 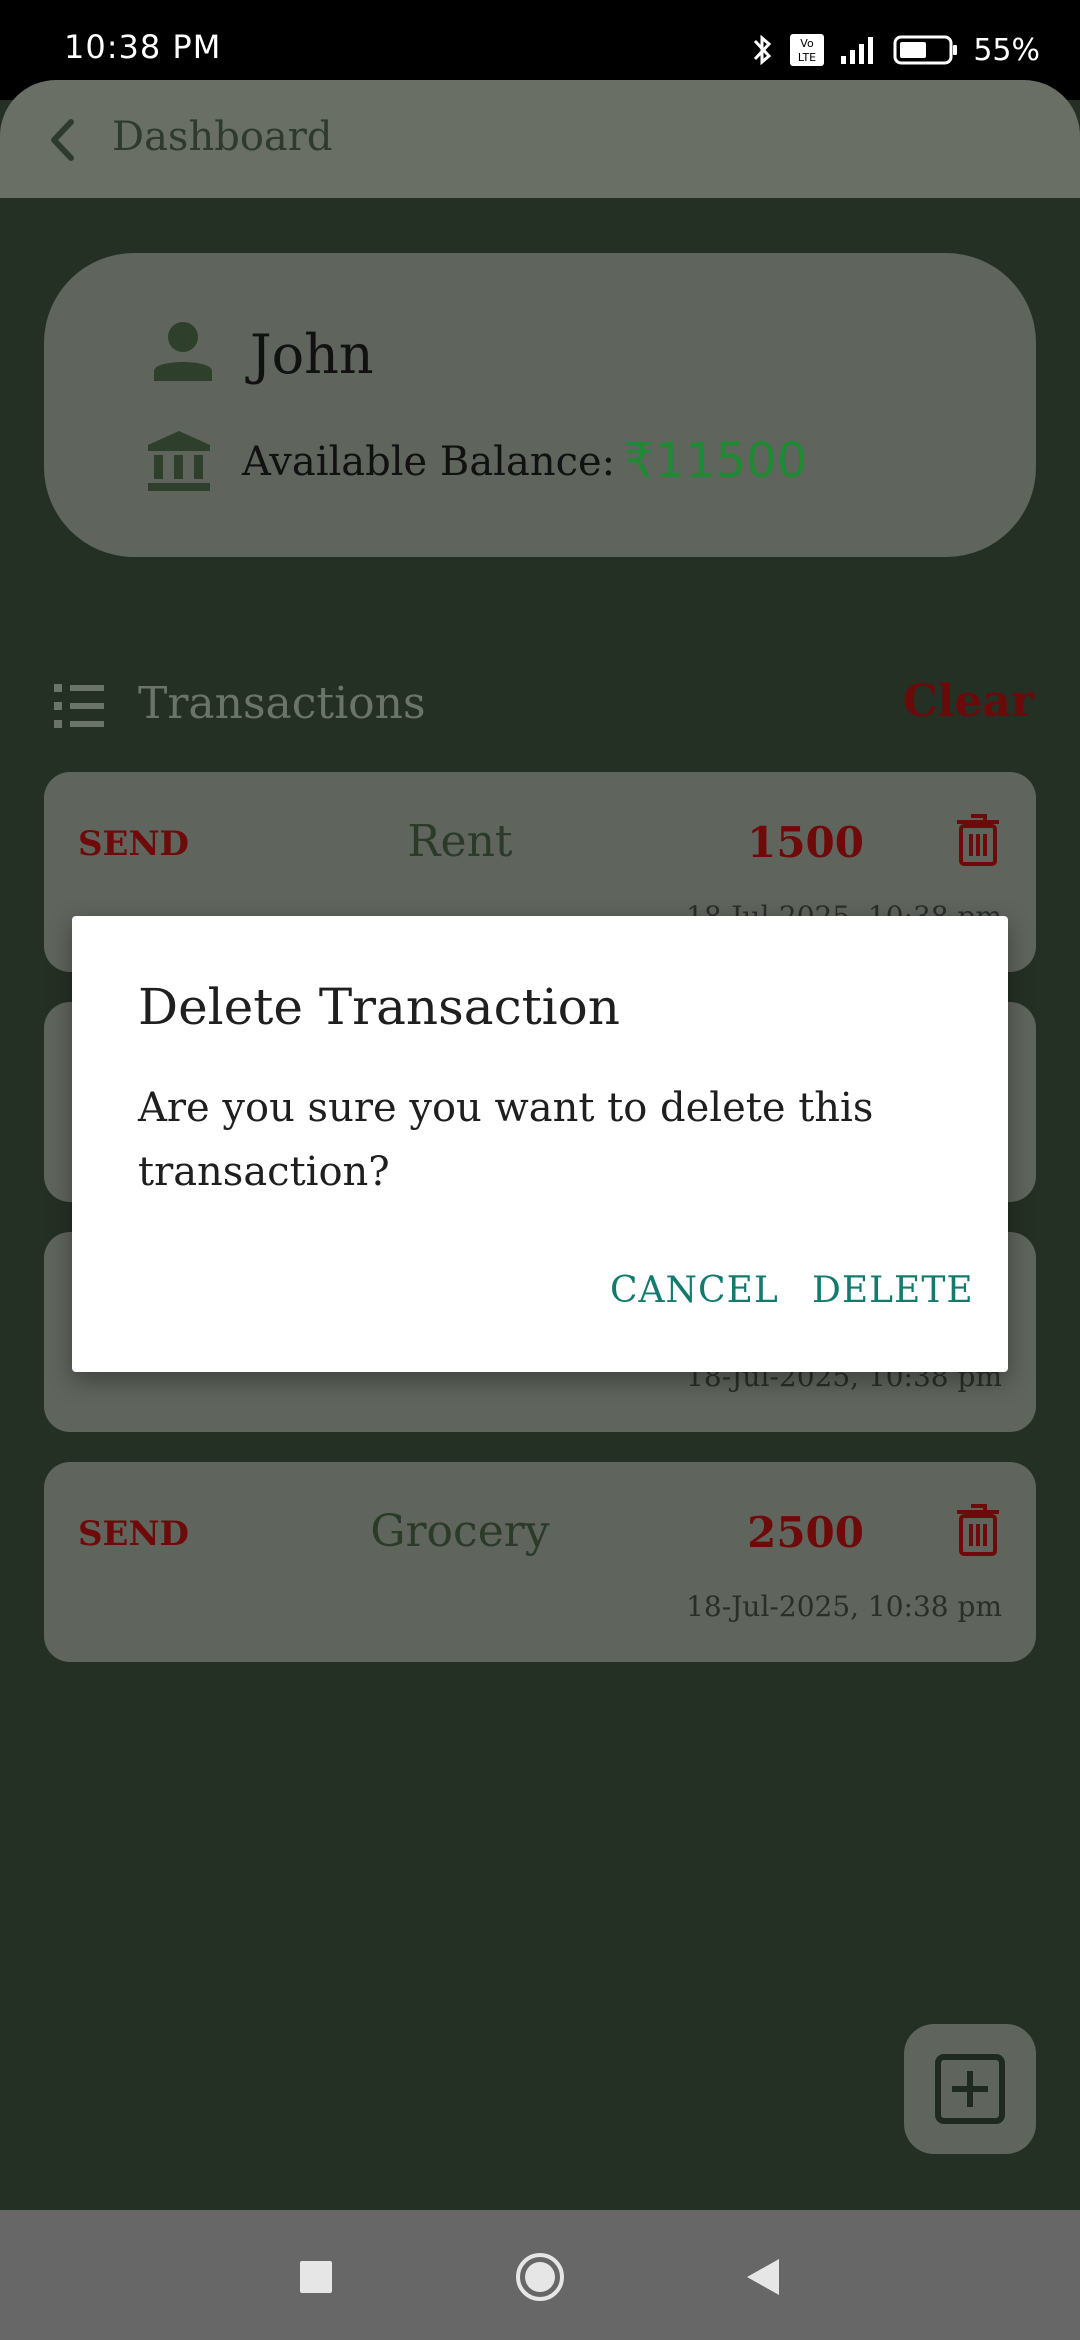 I want to click on battery-icon, so click(x=925, y=50).